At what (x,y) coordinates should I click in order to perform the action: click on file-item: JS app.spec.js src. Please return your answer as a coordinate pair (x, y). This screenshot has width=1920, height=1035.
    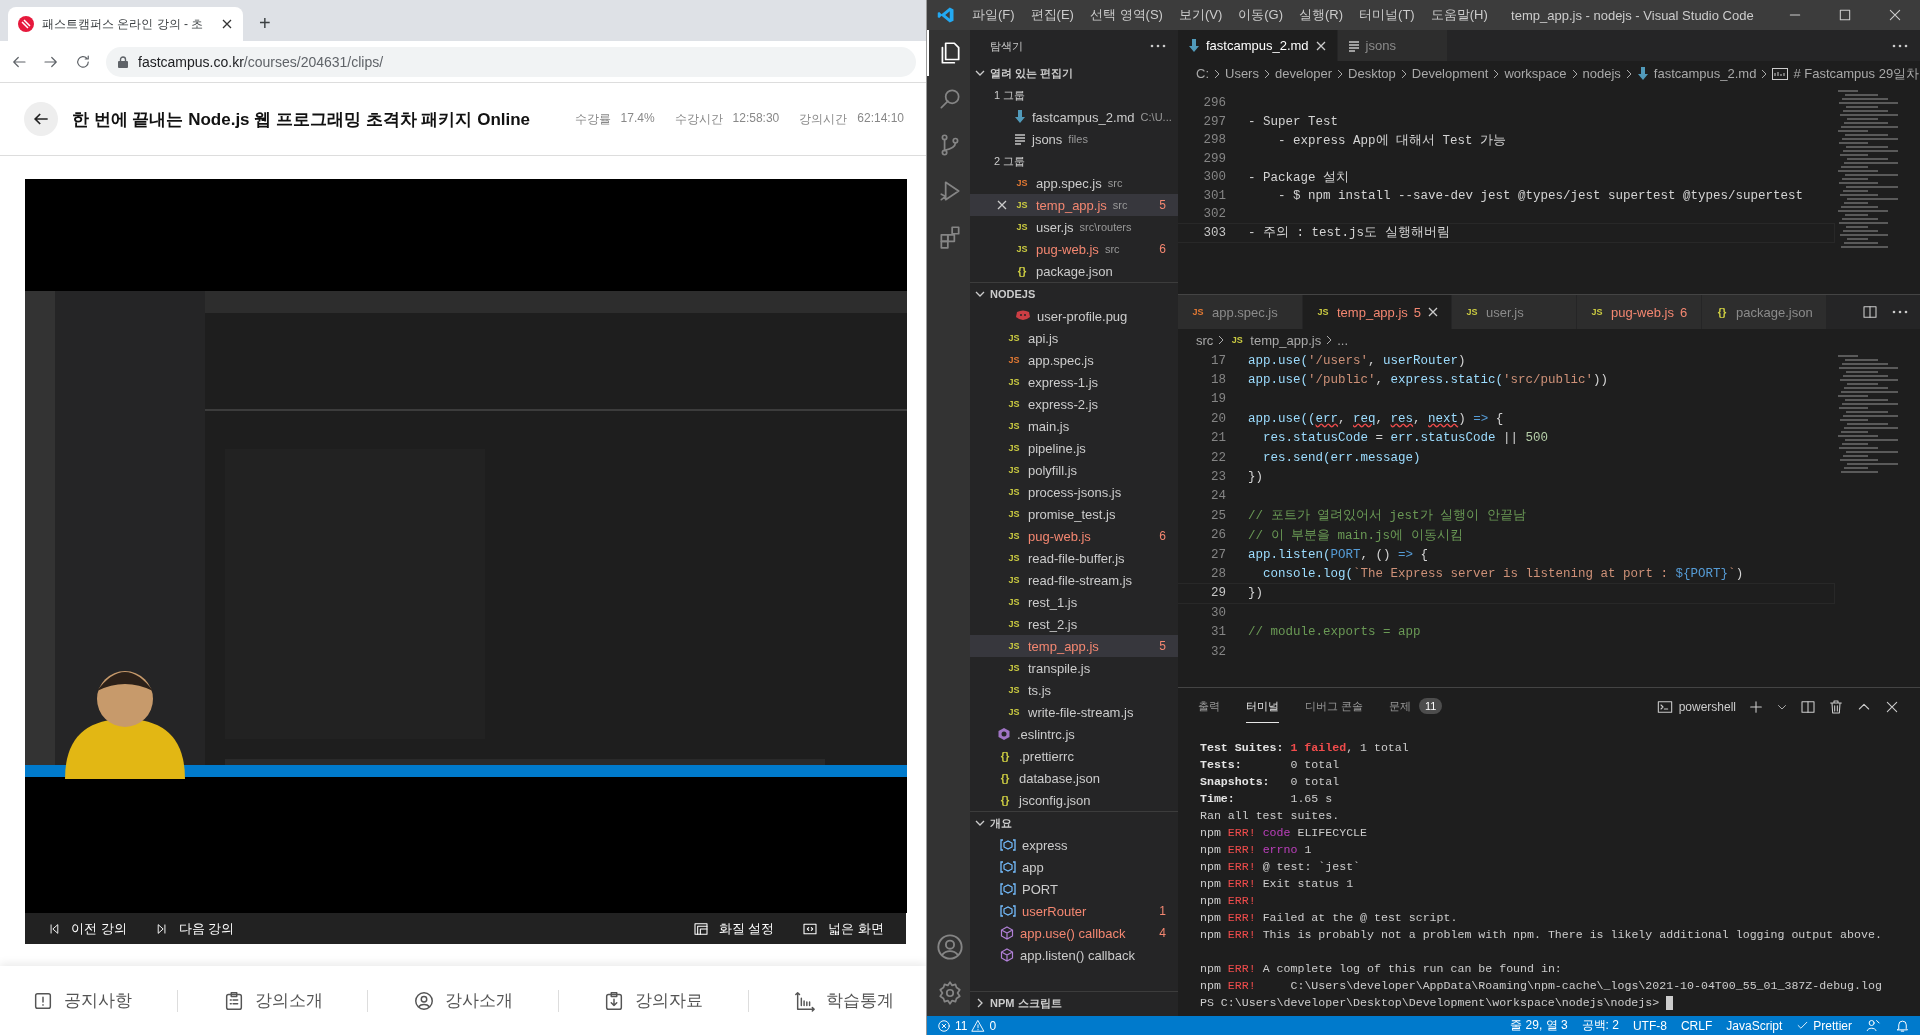
    Looking at the image, I should click on (1074, 183).